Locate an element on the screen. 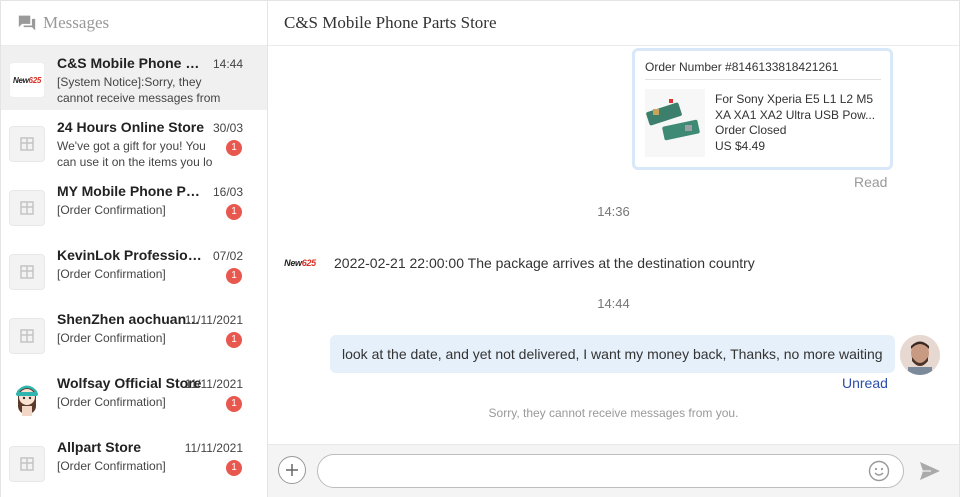  chat-title: C&S Mobile Phone Parts Store is located at coordinates (390, 22).